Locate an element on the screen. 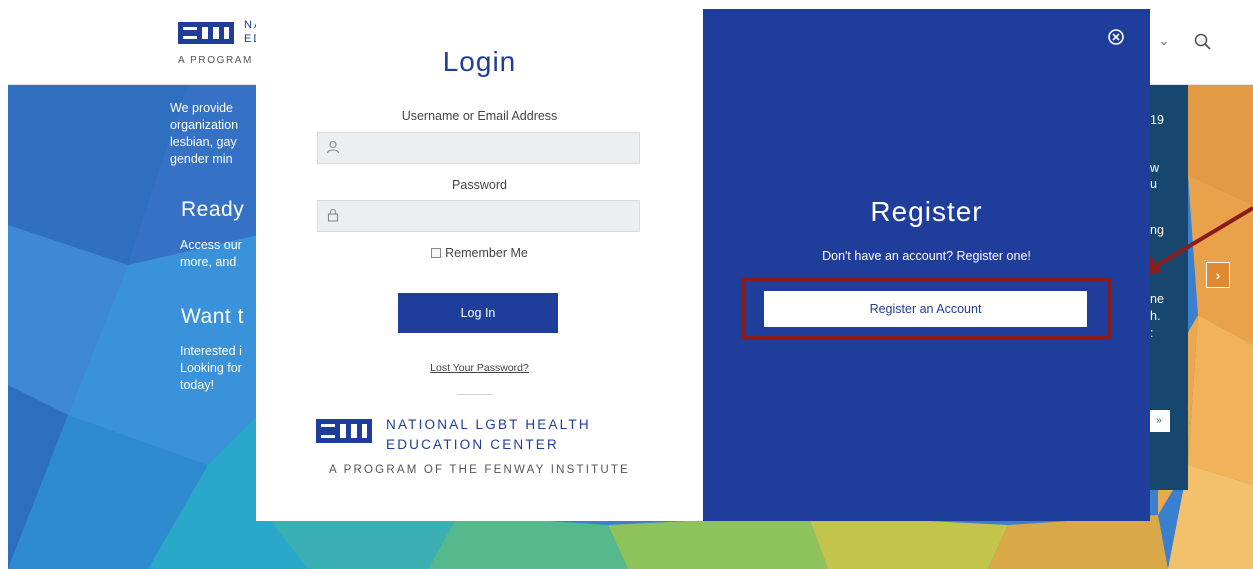 The image size is (1253, 569). remember-me-checkbox is located at coordinates (436, 253).